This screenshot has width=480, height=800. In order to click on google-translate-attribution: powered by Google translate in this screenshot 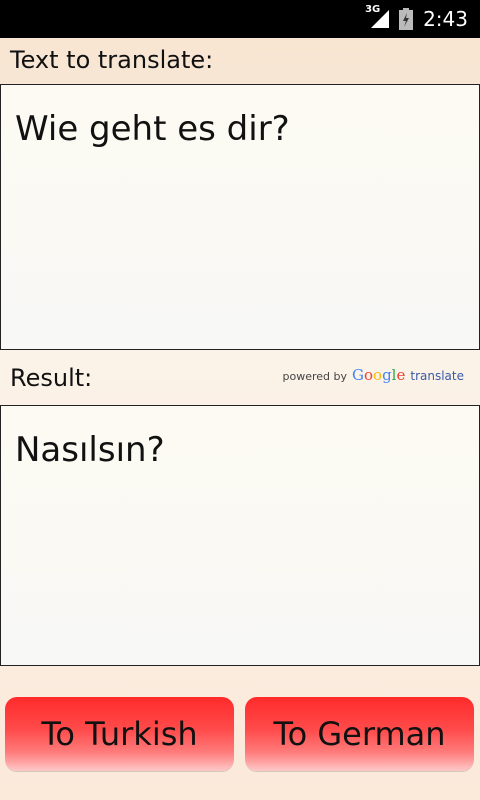, I will do `click(373, 375)`.